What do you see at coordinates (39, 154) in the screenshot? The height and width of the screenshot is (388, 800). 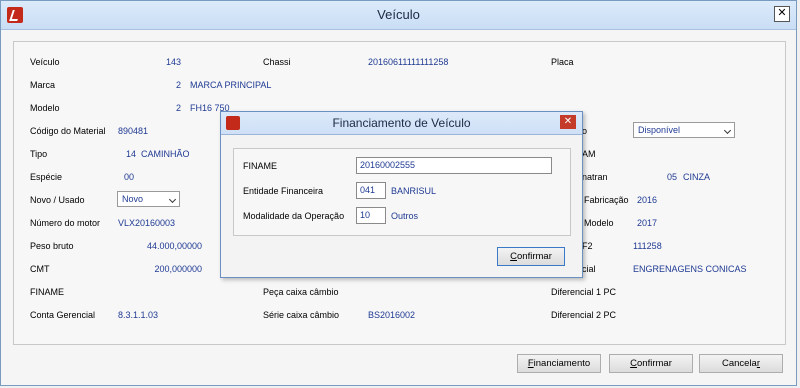 I see `tipo-label: Tipo` at bounding box center [39, 154].